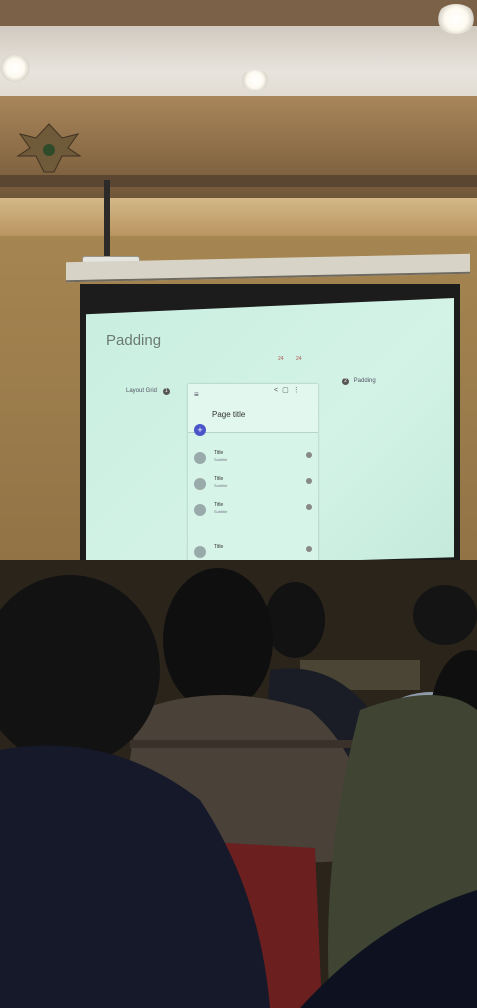  I want to click on measure-label-a: 24, so click(281, 359).